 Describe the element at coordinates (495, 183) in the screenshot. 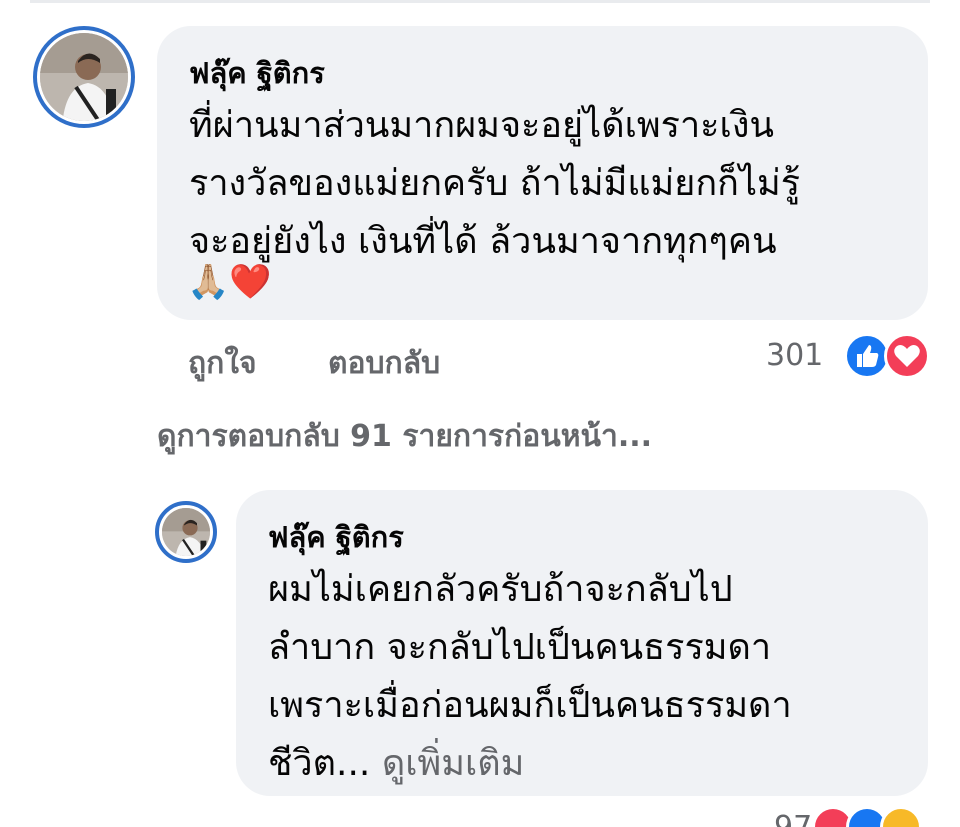

I see `comment-text-line: รางวัลของแม่ยกครับ ถ้าไม่มีแม่ยกก็ไม่รู้` at that location.